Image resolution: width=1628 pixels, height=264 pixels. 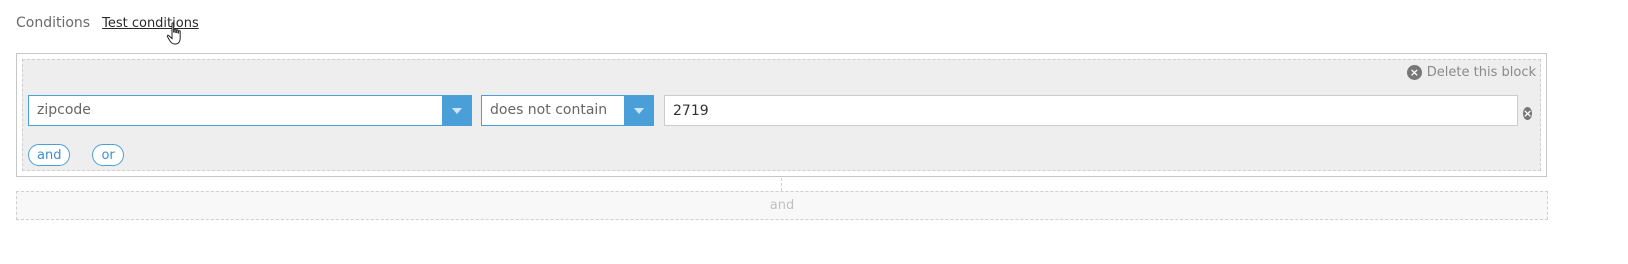 I want to click on condition-row: zipcode does not contain ×, so click(x=784, y=111).